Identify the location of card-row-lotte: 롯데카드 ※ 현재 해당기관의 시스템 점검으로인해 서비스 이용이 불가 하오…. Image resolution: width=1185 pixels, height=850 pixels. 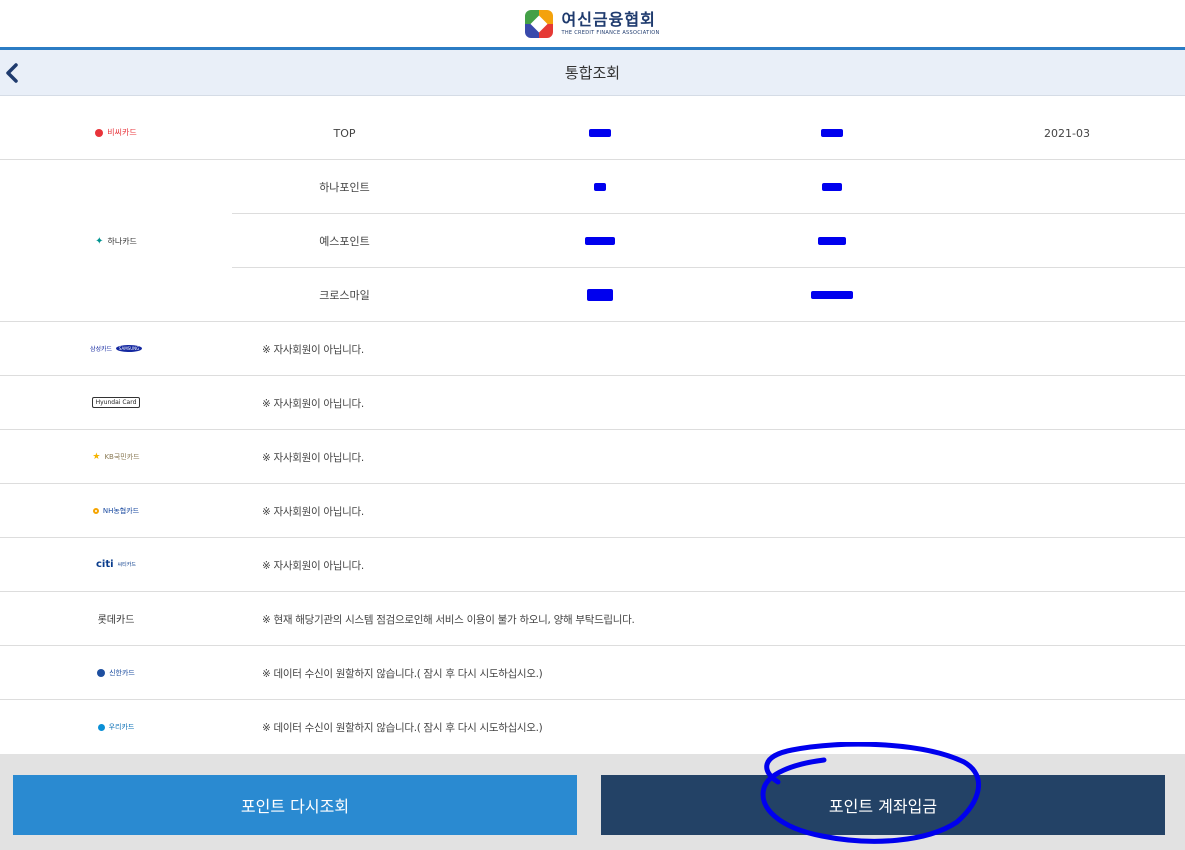
(592, 619).